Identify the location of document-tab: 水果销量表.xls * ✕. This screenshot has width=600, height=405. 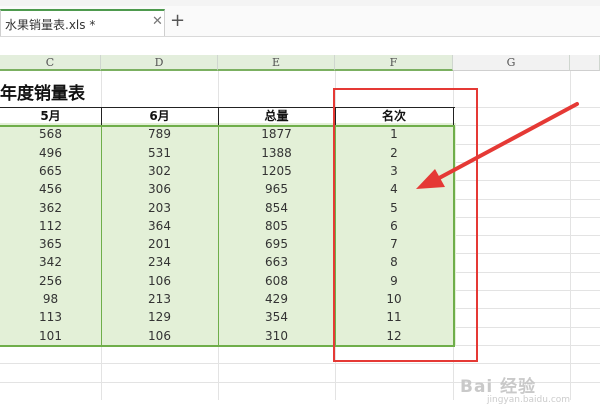
(82, 22).